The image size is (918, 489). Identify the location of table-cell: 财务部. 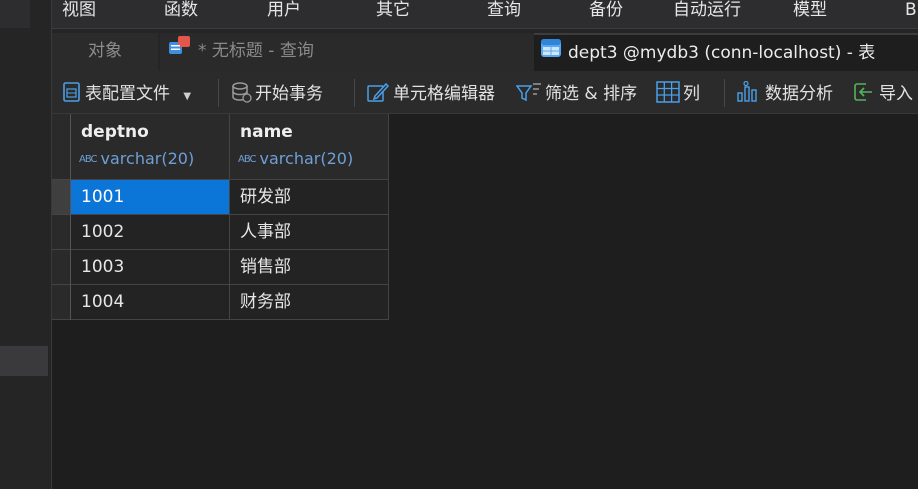
(309, 302).